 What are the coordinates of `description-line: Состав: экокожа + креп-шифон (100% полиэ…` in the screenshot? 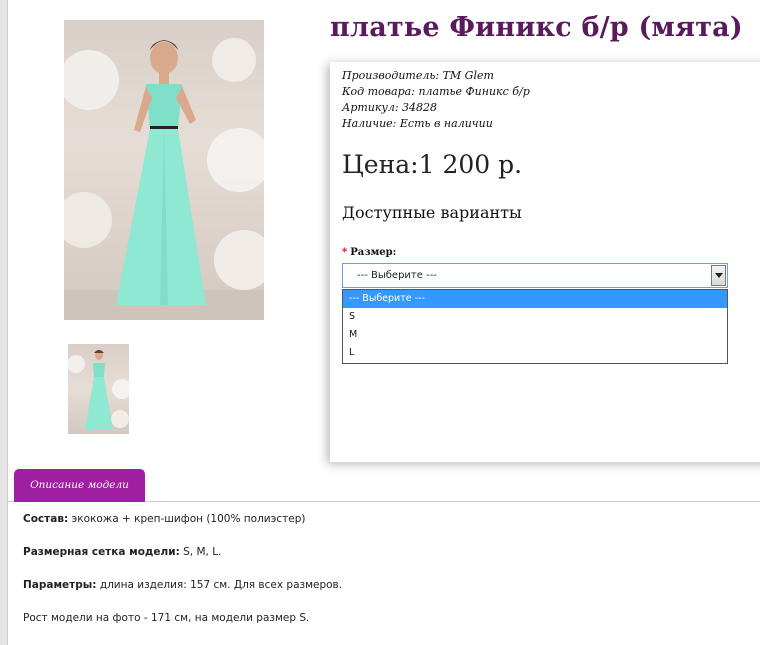 It's located at (182, 519).